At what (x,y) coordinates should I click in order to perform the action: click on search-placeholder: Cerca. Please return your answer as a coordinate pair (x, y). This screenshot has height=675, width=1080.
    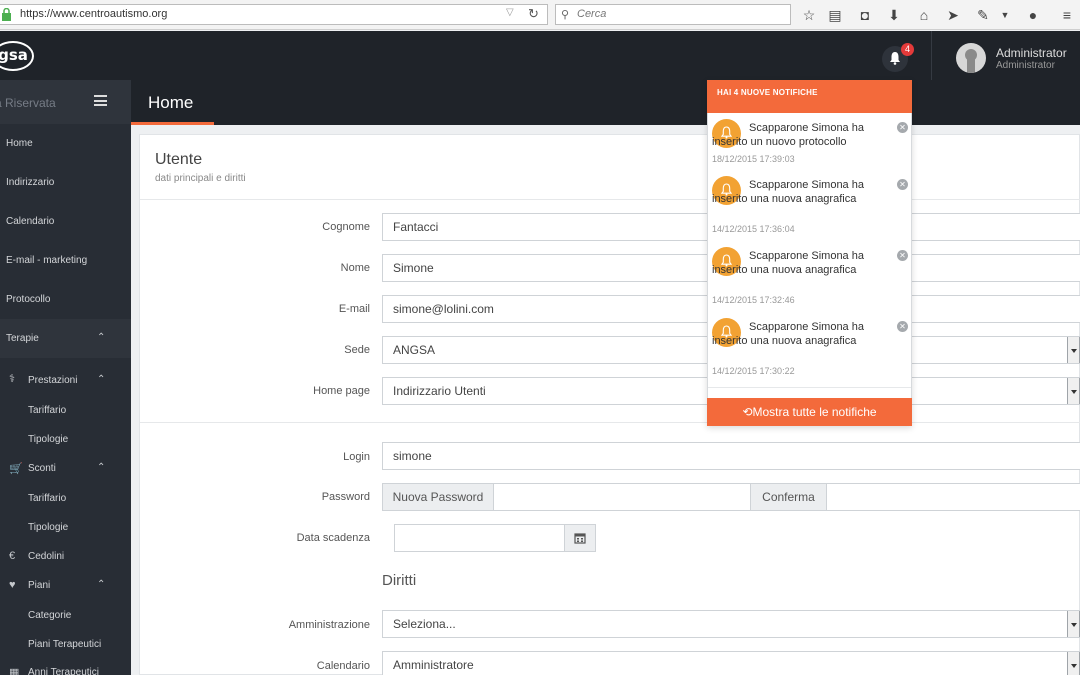
    Looking at the image, I should click on (592, 14).